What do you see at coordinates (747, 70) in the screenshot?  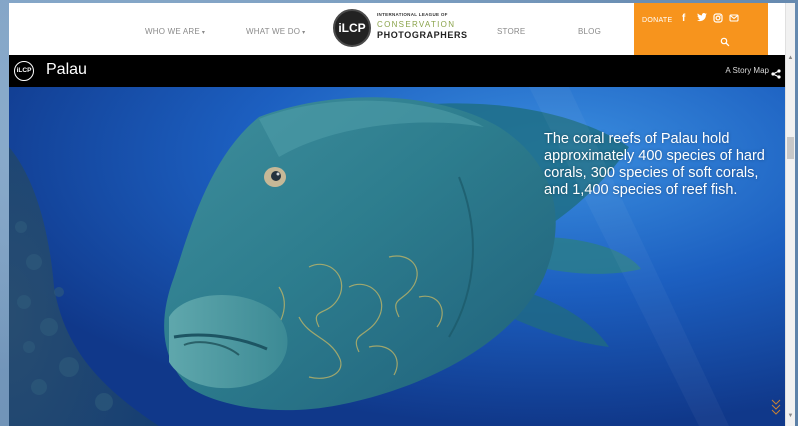 I see `story-map-label: A Story Map` at bounding box center [747, 70].